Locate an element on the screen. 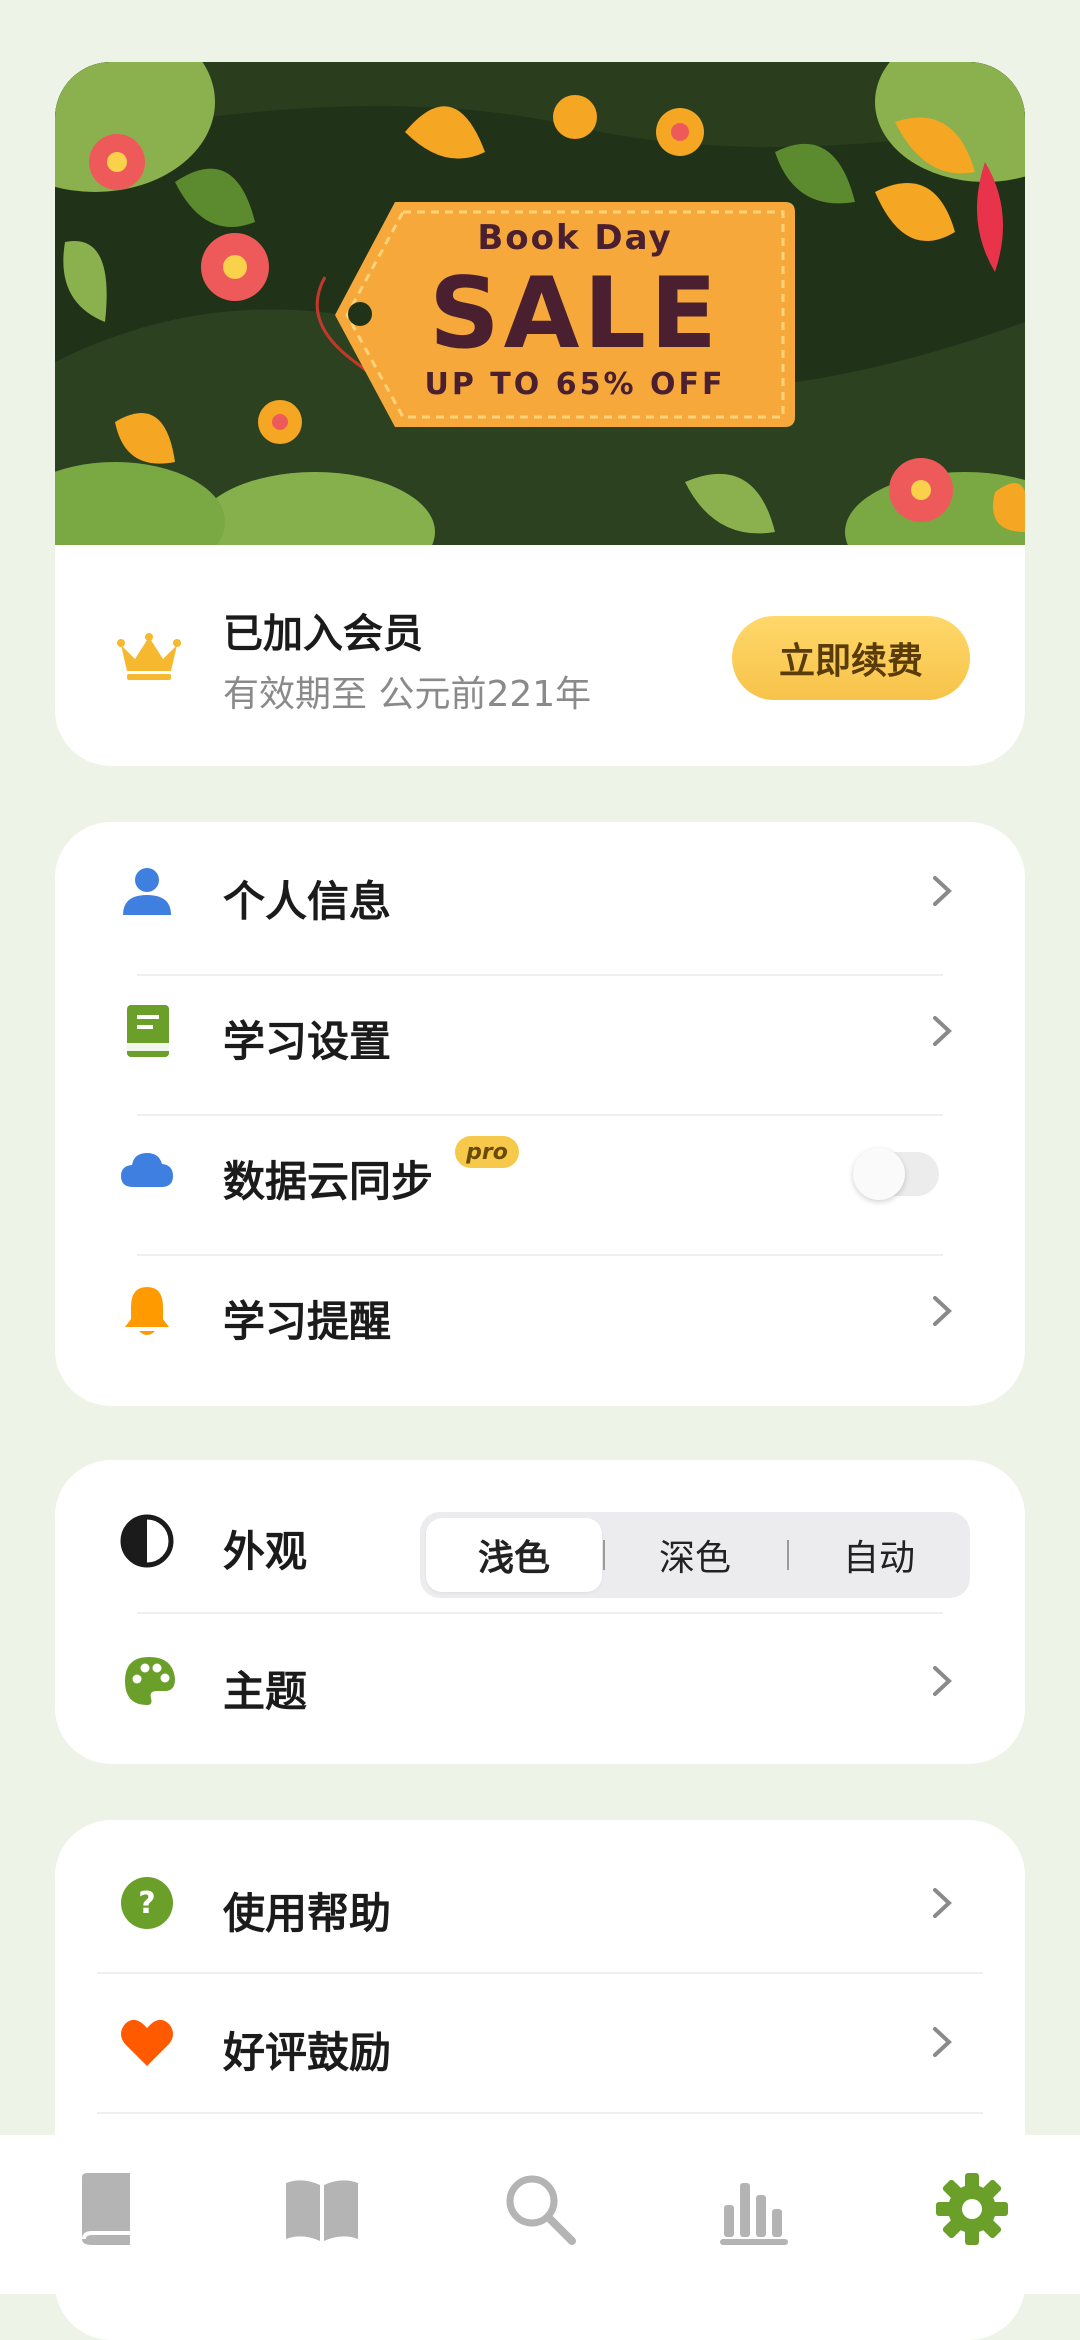 The width and height of the screenshot is (1080, 2340). open-book-icon is located at coordinates (322, 2209).